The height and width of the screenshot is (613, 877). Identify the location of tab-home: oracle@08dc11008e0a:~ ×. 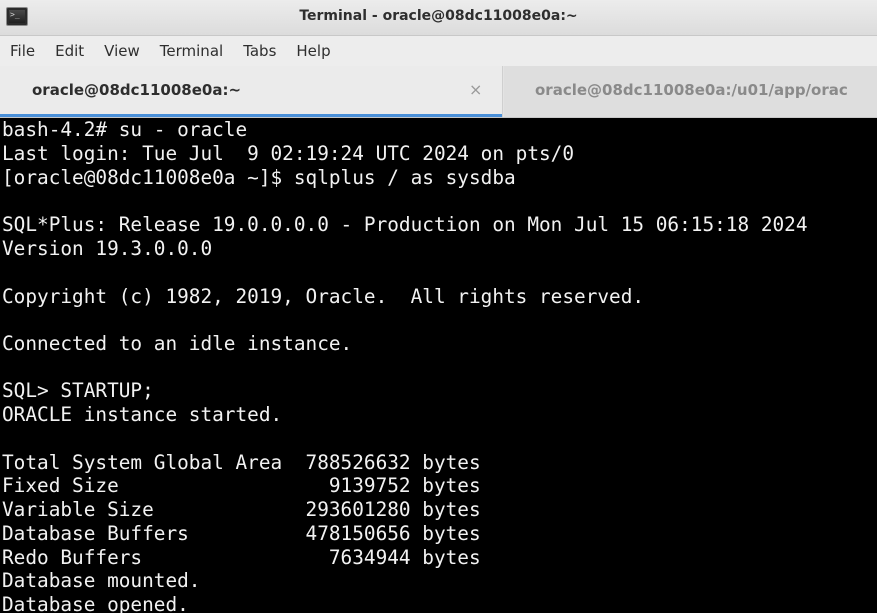
(251, 91).